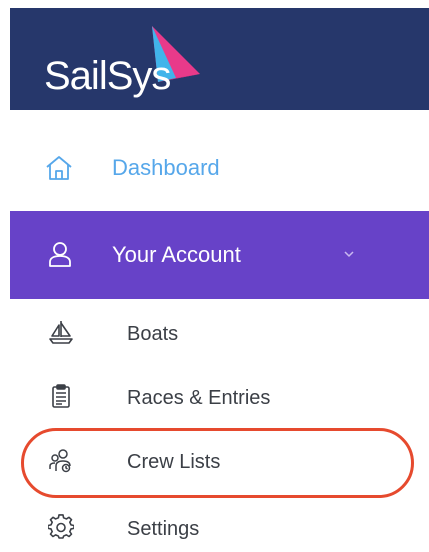 Image resolution: width=429 pixels, height=552 pixels. I want to click on submenu-label-boats: Boats, so click(153, 334).